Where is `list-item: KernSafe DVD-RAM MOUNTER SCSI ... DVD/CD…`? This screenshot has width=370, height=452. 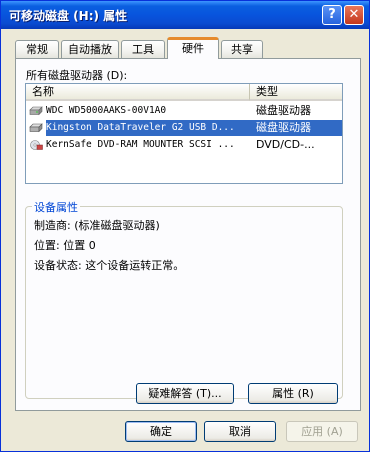
list-item: KernSafe DVD-RAM MOUNTER SCSI ... DVD/CD… is located at coordinates (184, 145).